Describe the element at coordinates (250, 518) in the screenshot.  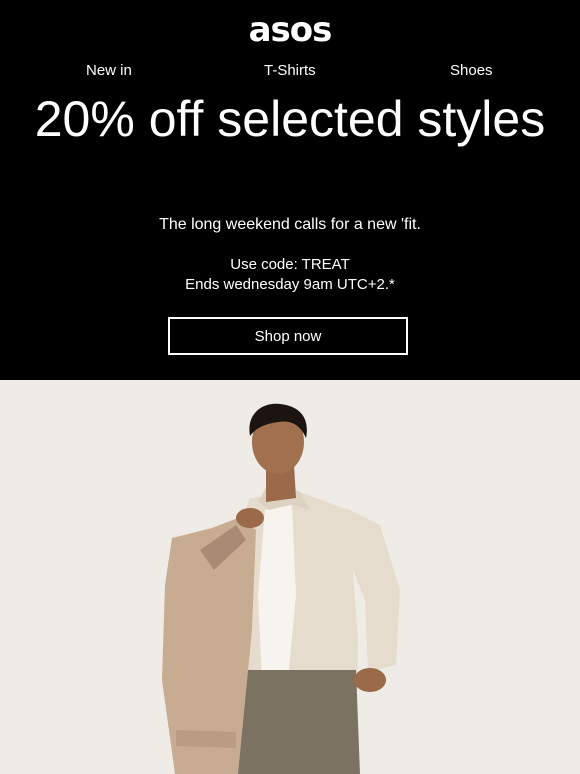
I see `model-left-hand` at that location.